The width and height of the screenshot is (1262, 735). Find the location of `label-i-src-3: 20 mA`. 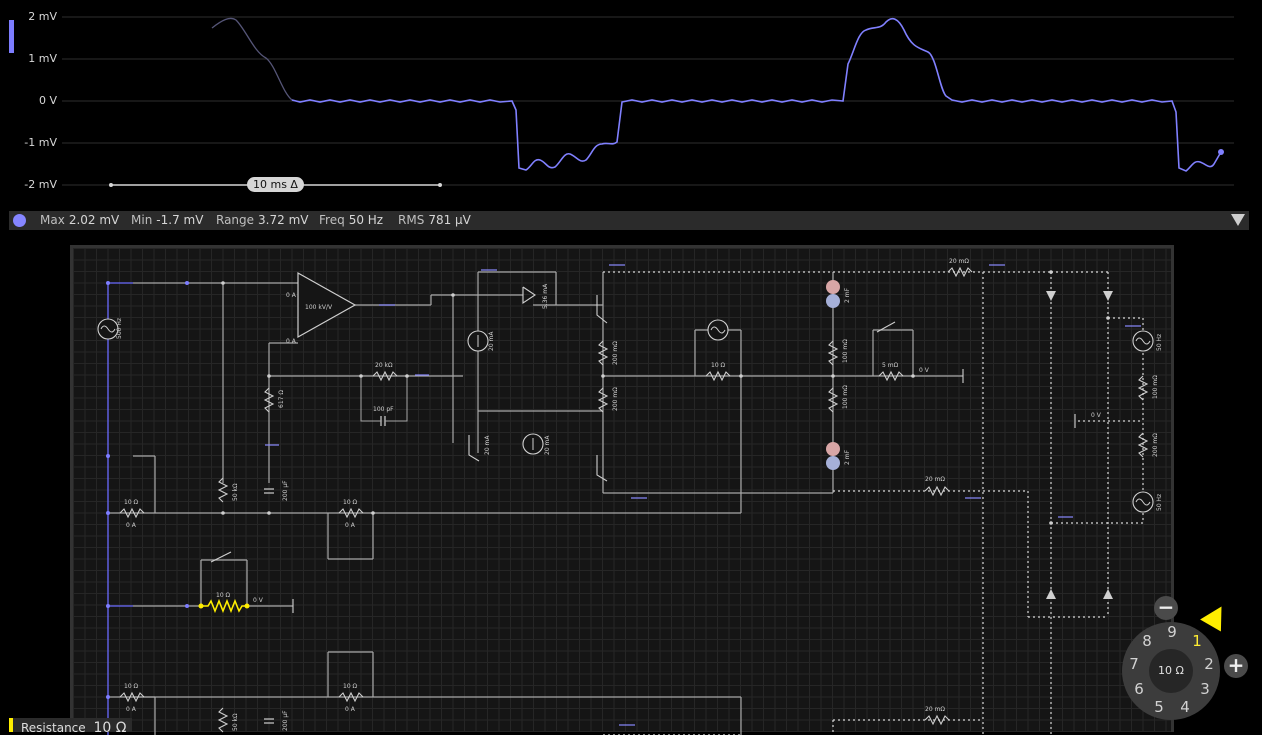

label-i-src-3: 20 mA is located at coordinates (547, 445).